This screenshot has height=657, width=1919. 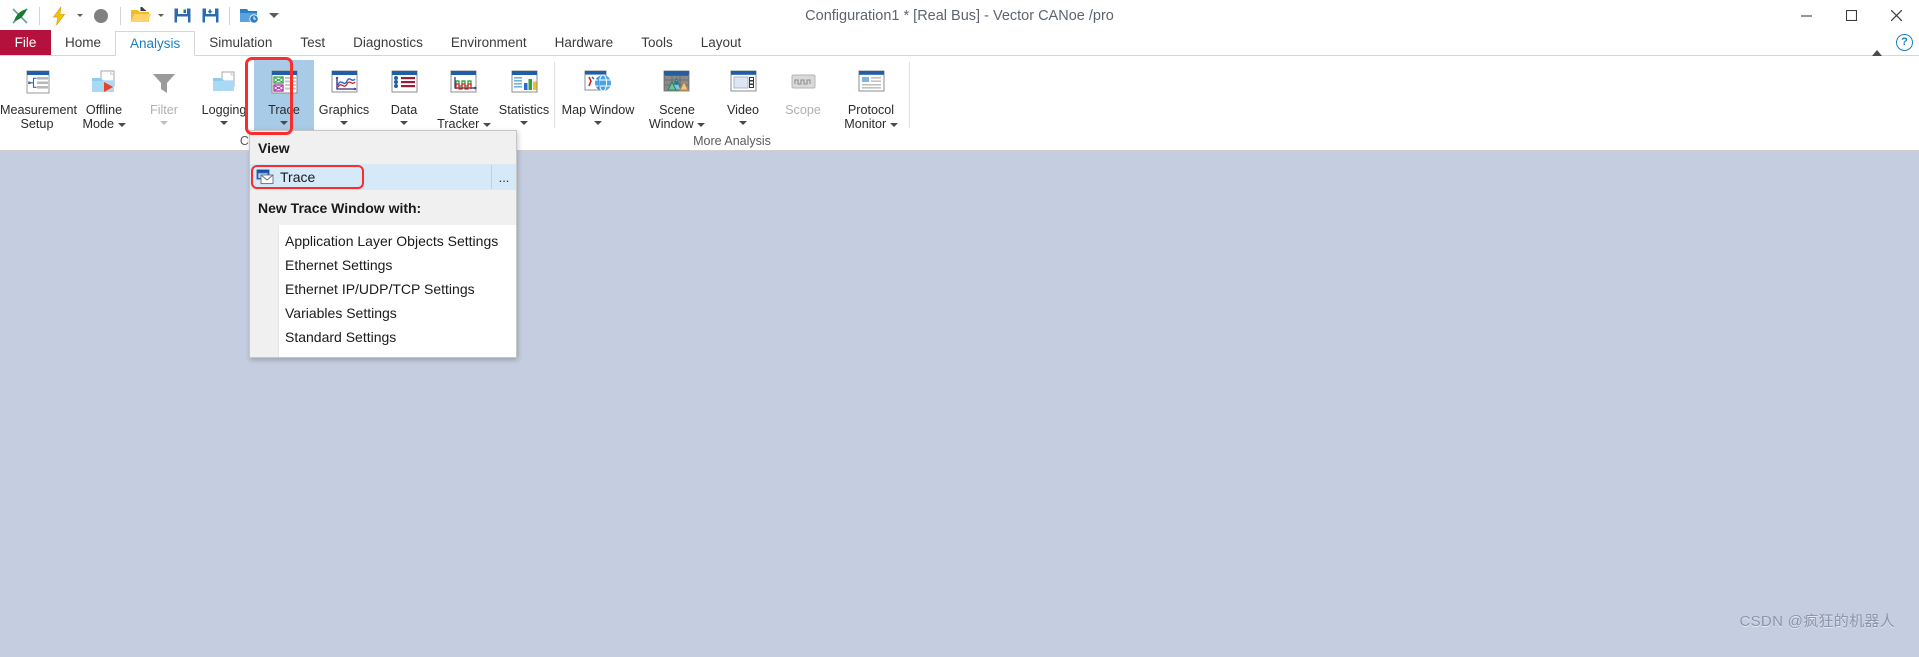 I want to click on ribbon-group-title-more-analysis: More Analysis, so click(x=732, y=141).